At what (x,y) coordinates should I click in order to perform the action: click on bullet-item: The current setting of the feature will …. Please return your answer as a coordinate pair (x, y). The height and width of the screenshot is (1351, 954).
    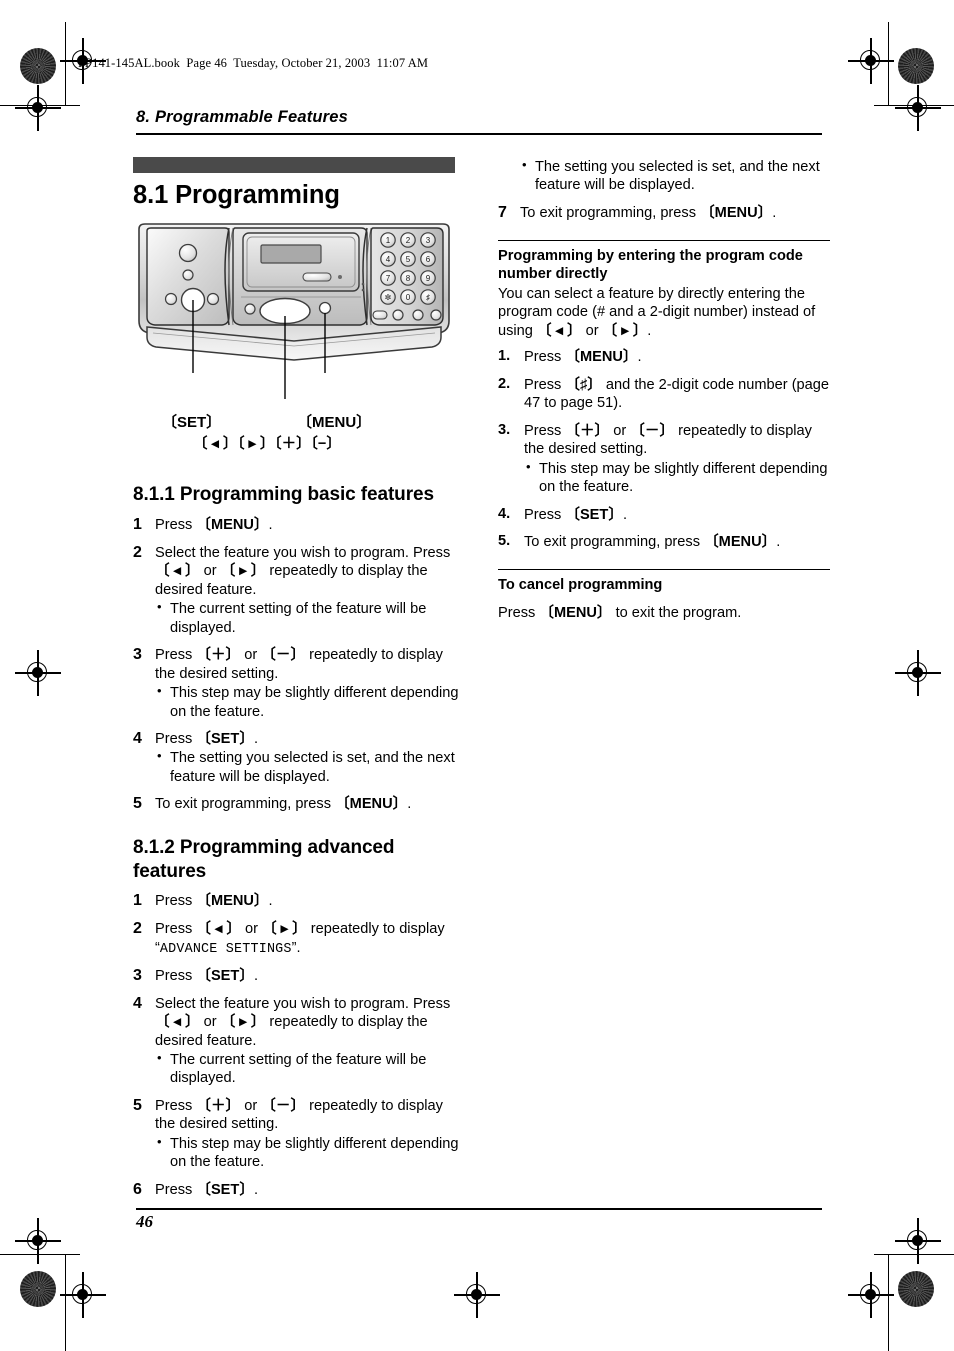
    Looking at the image, I should click on (310, 618).